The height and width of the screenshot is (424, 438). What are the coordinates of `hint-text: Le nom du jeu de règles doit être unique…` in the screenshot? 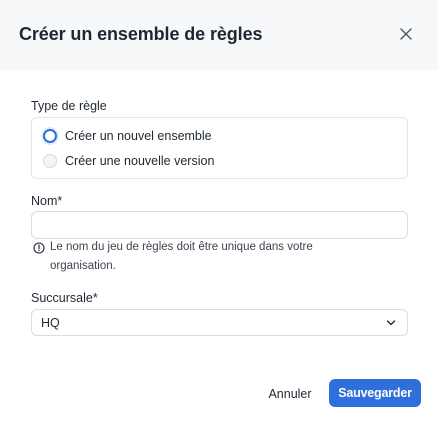 It's located at (181, 256).